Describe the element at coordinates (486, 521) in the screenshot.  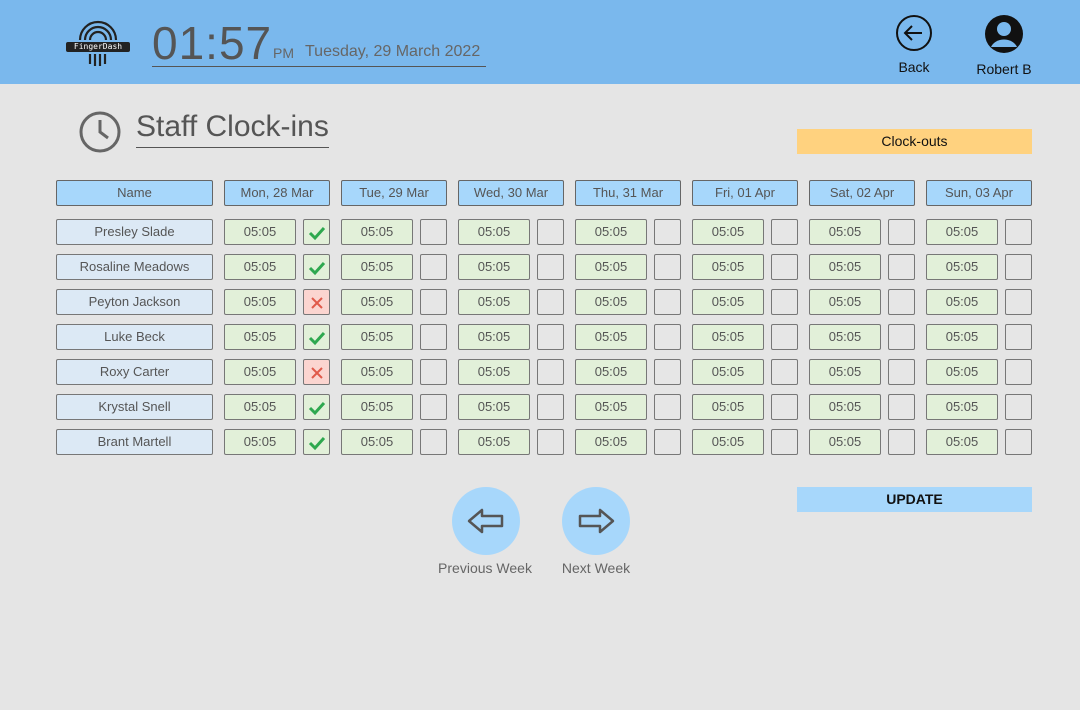
I see `previous-week-button` at that location.